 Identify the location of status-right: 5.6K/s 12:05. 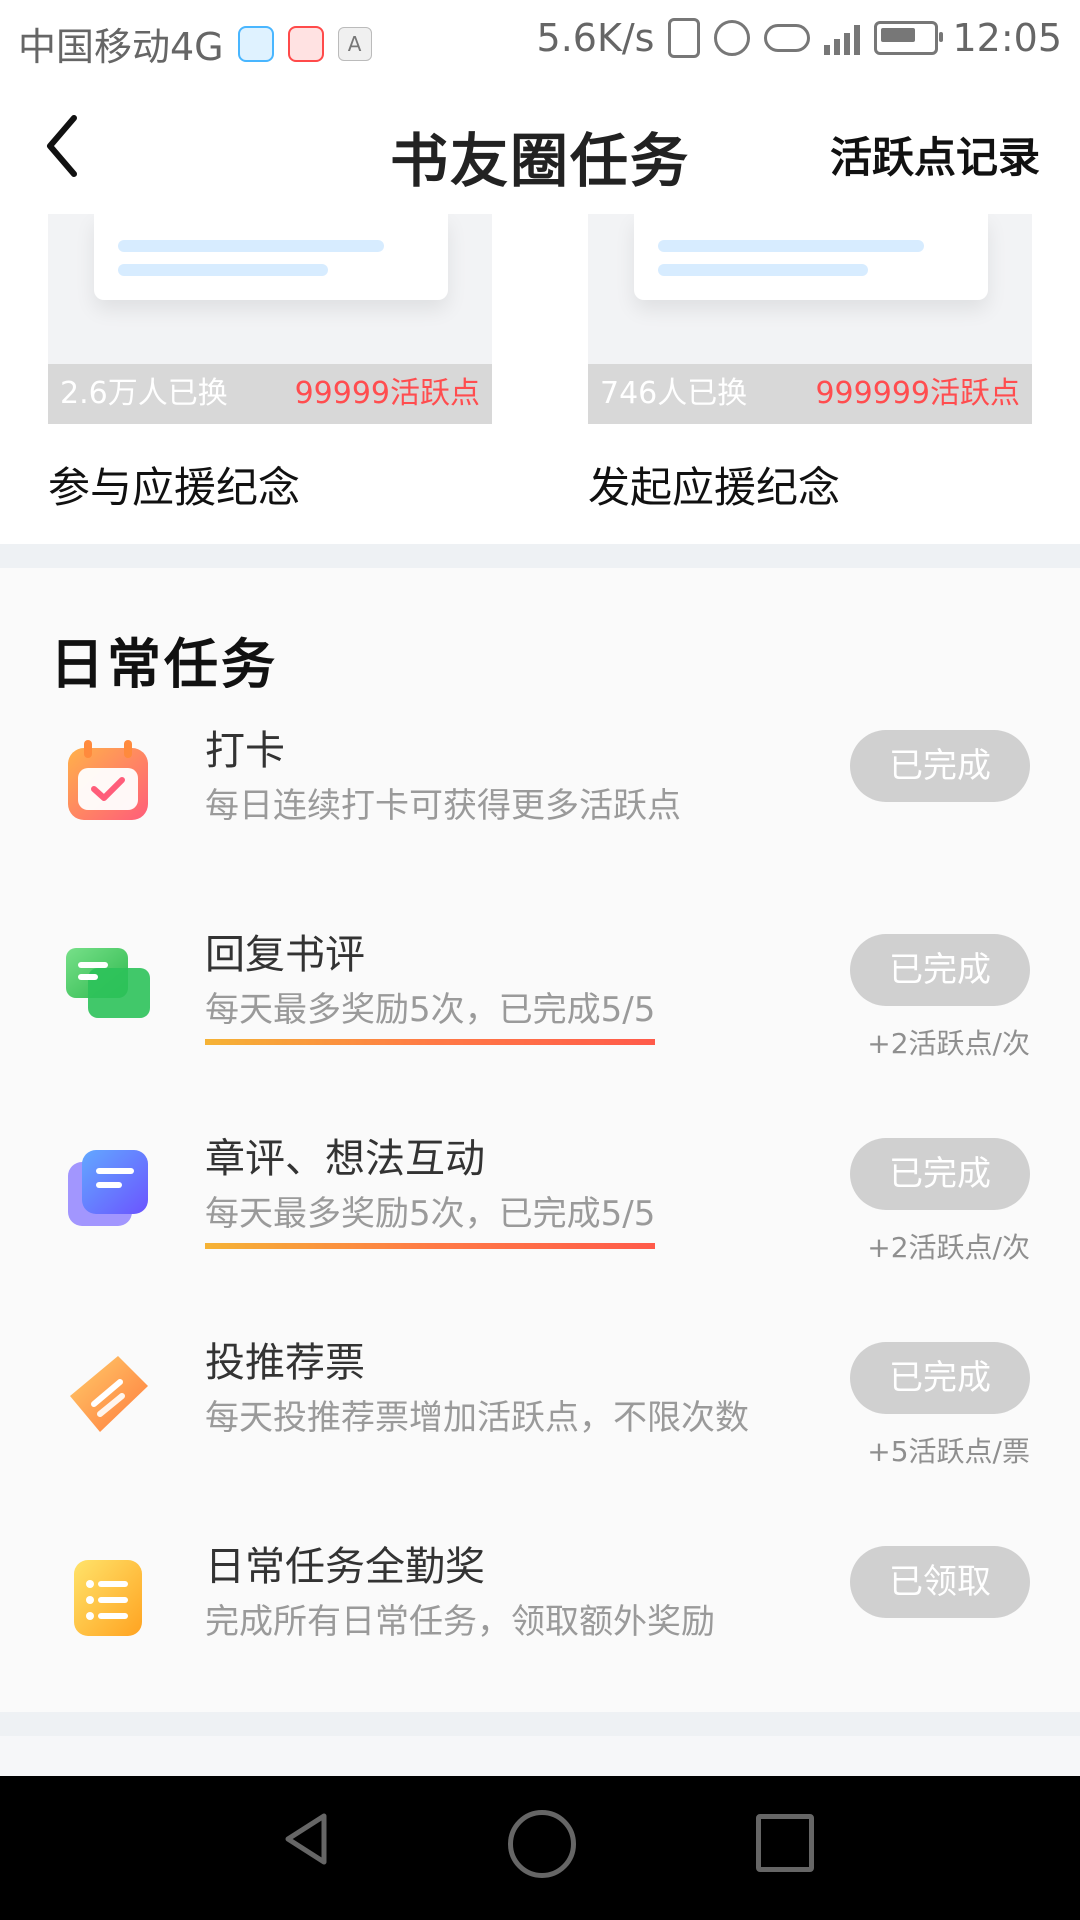
(799, 38).